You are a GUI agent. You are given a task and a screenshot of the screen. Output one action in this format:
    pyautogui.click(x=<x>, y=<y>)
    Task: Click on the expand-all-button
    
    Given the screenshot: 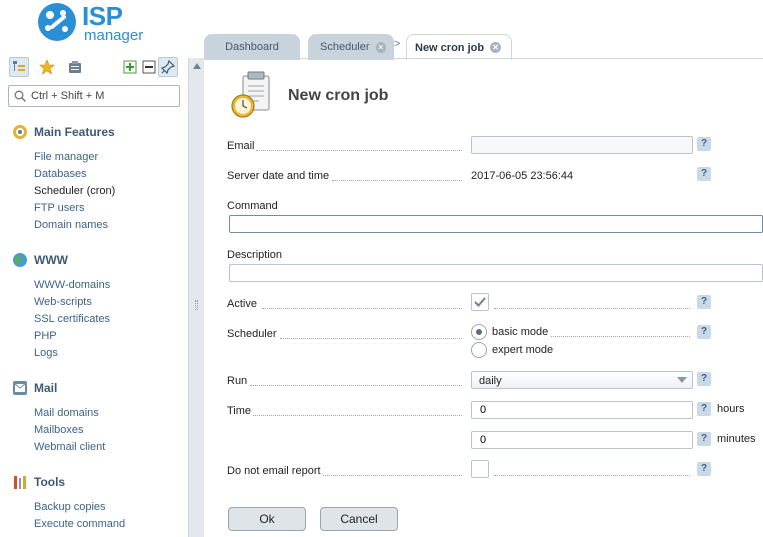 What is the action you would take?
    pyautogui.click(x=130, y=67)
    